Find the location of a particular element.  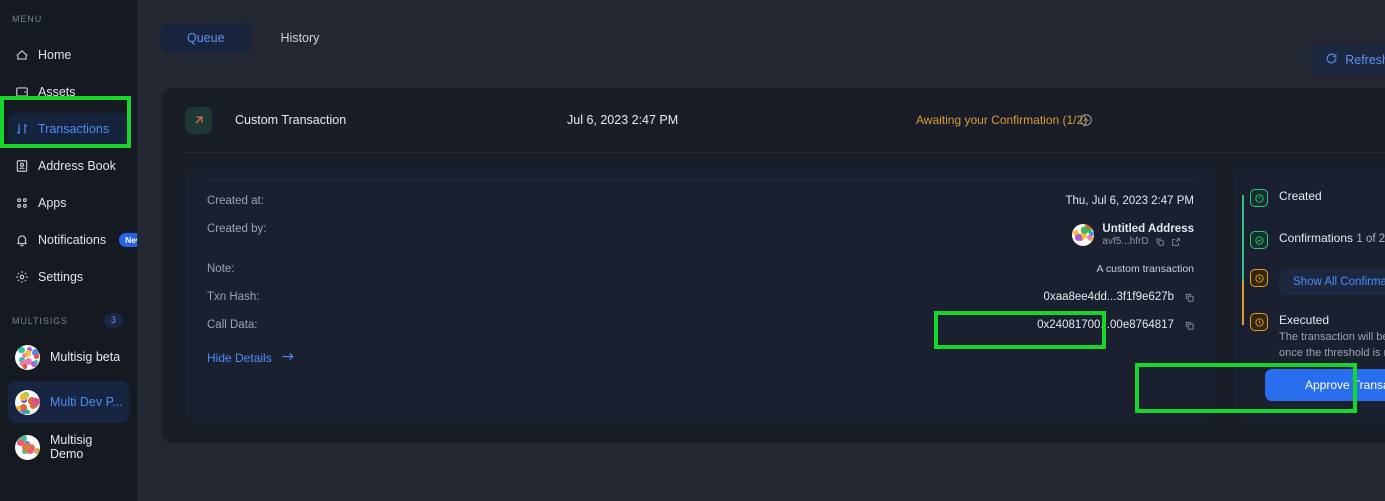

timeline-label: Confirmations 1 of 2 is located at coordinates (1332, 240).